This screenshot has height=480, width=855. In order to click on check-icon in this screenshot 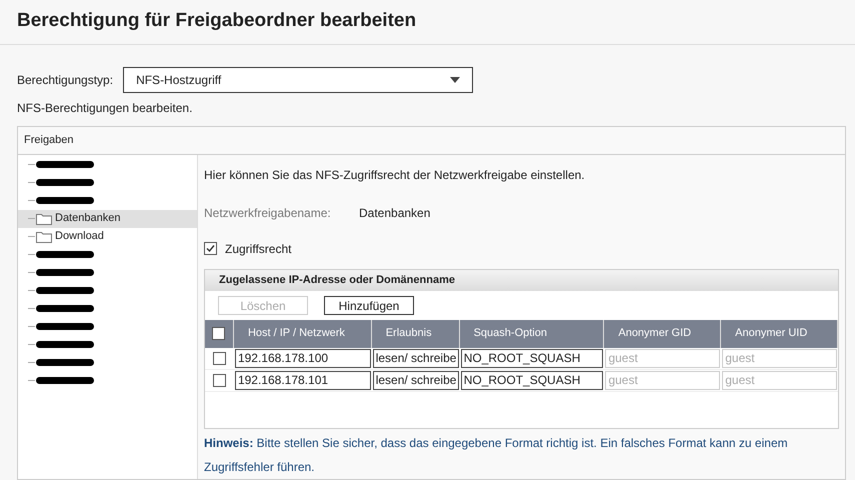, I will do `click(210, 248)`.